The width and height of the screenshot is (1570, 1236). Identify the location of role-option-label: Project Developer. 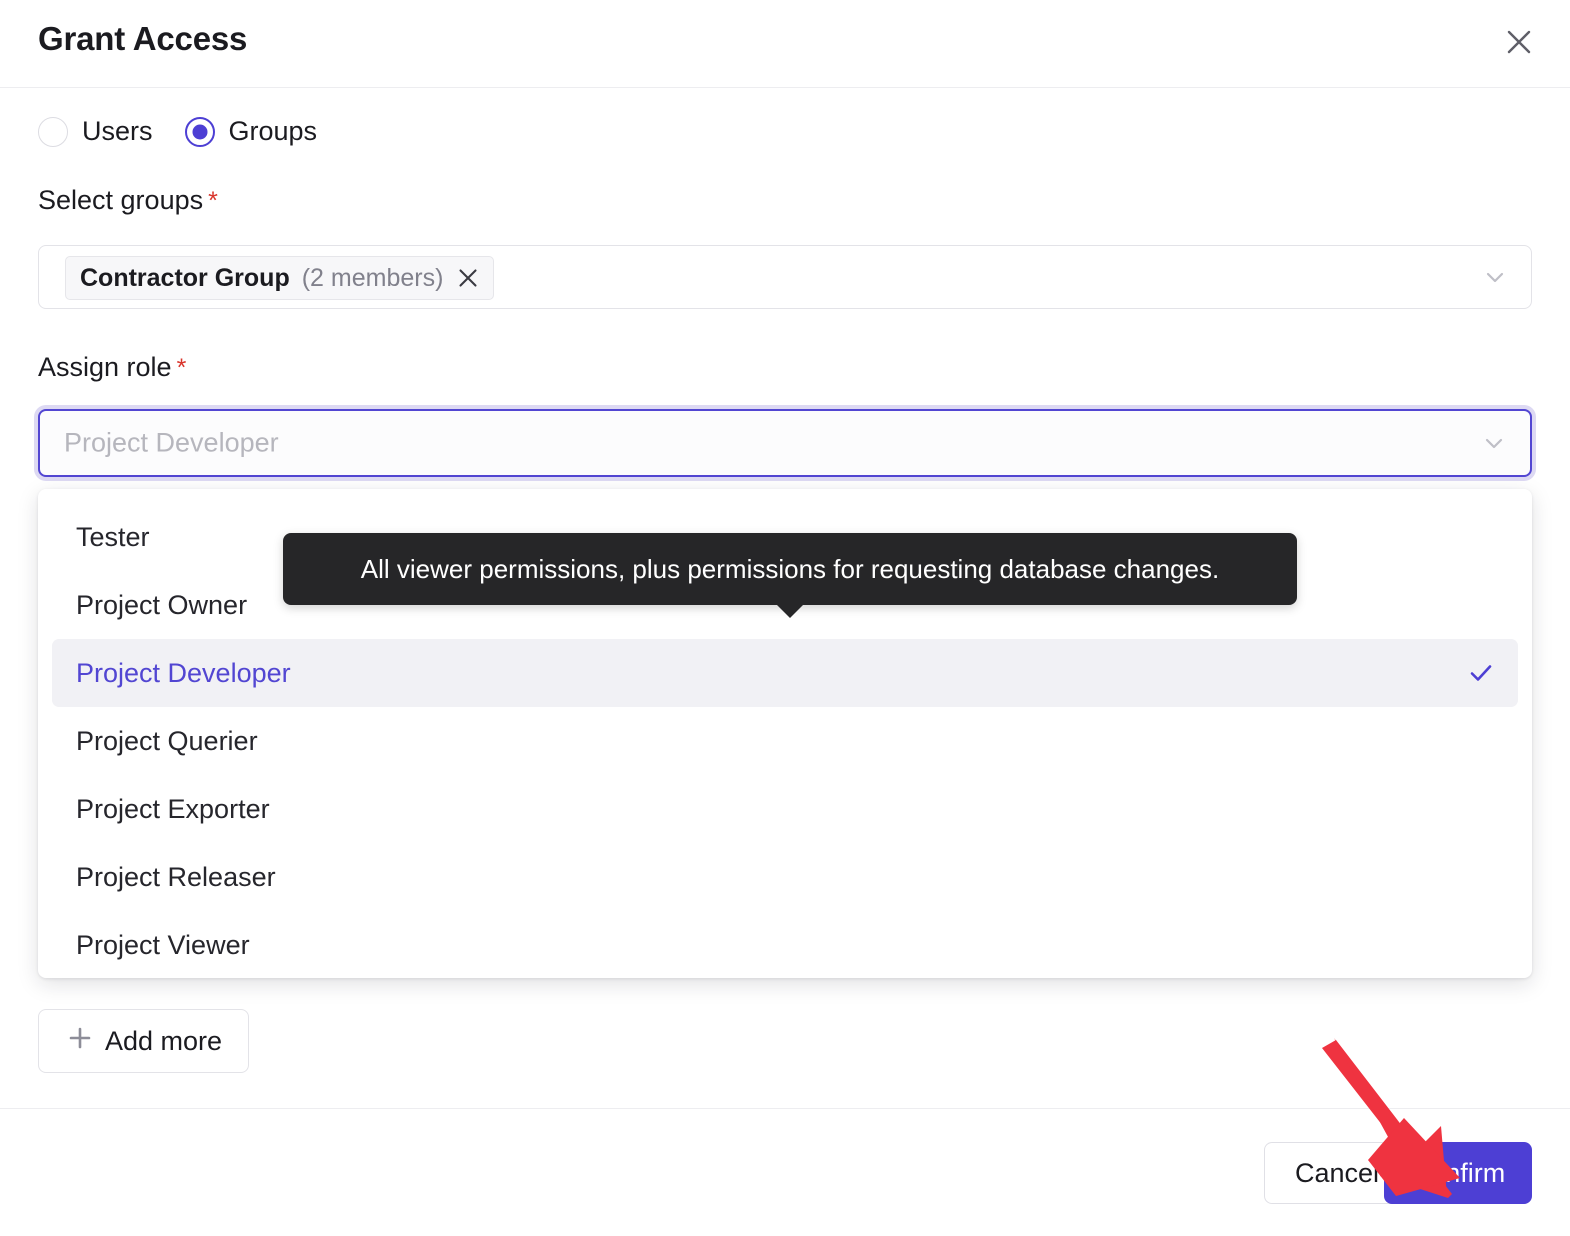
(183, 672).